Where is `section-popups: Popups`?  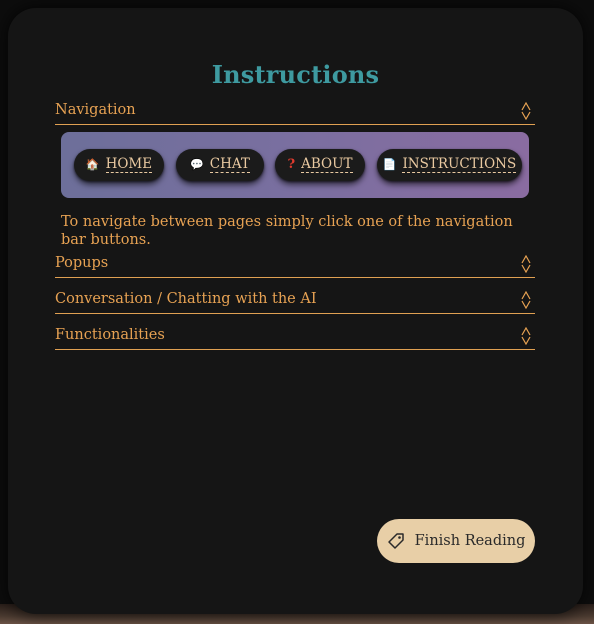
section-popups: Popups is located at coordinates (295, 265).